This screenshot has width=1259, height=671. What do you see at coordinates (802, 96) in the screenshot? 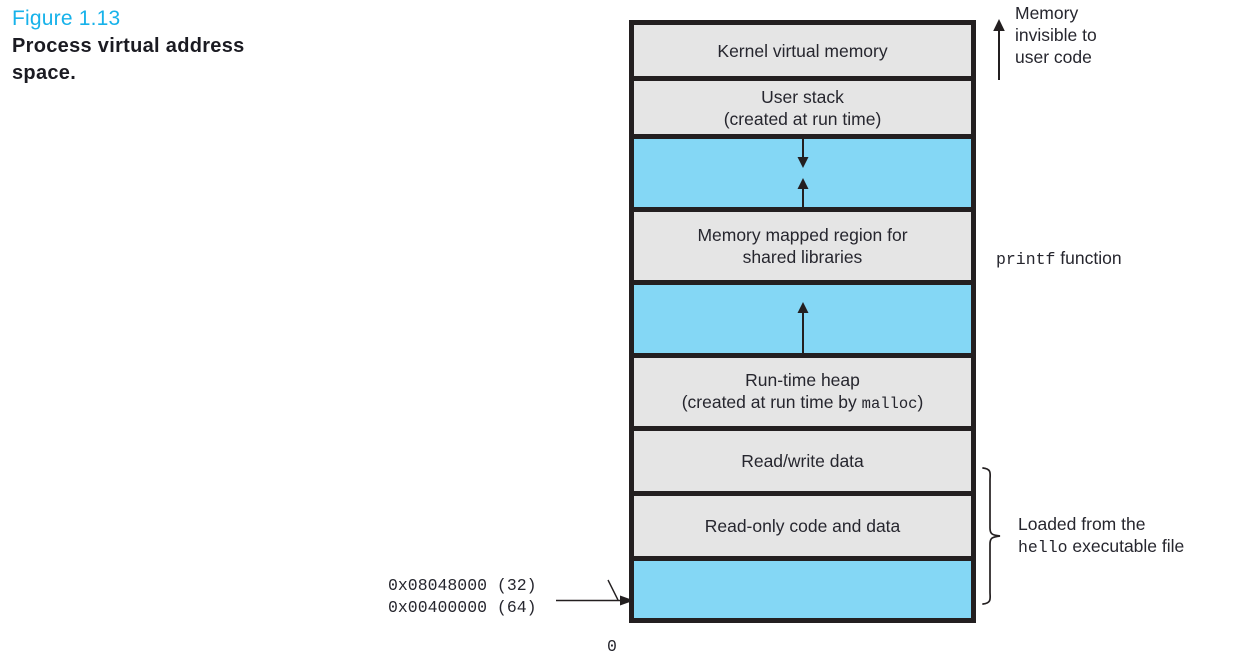
I see `region-label: User stack` at bounding box center [802, 96].